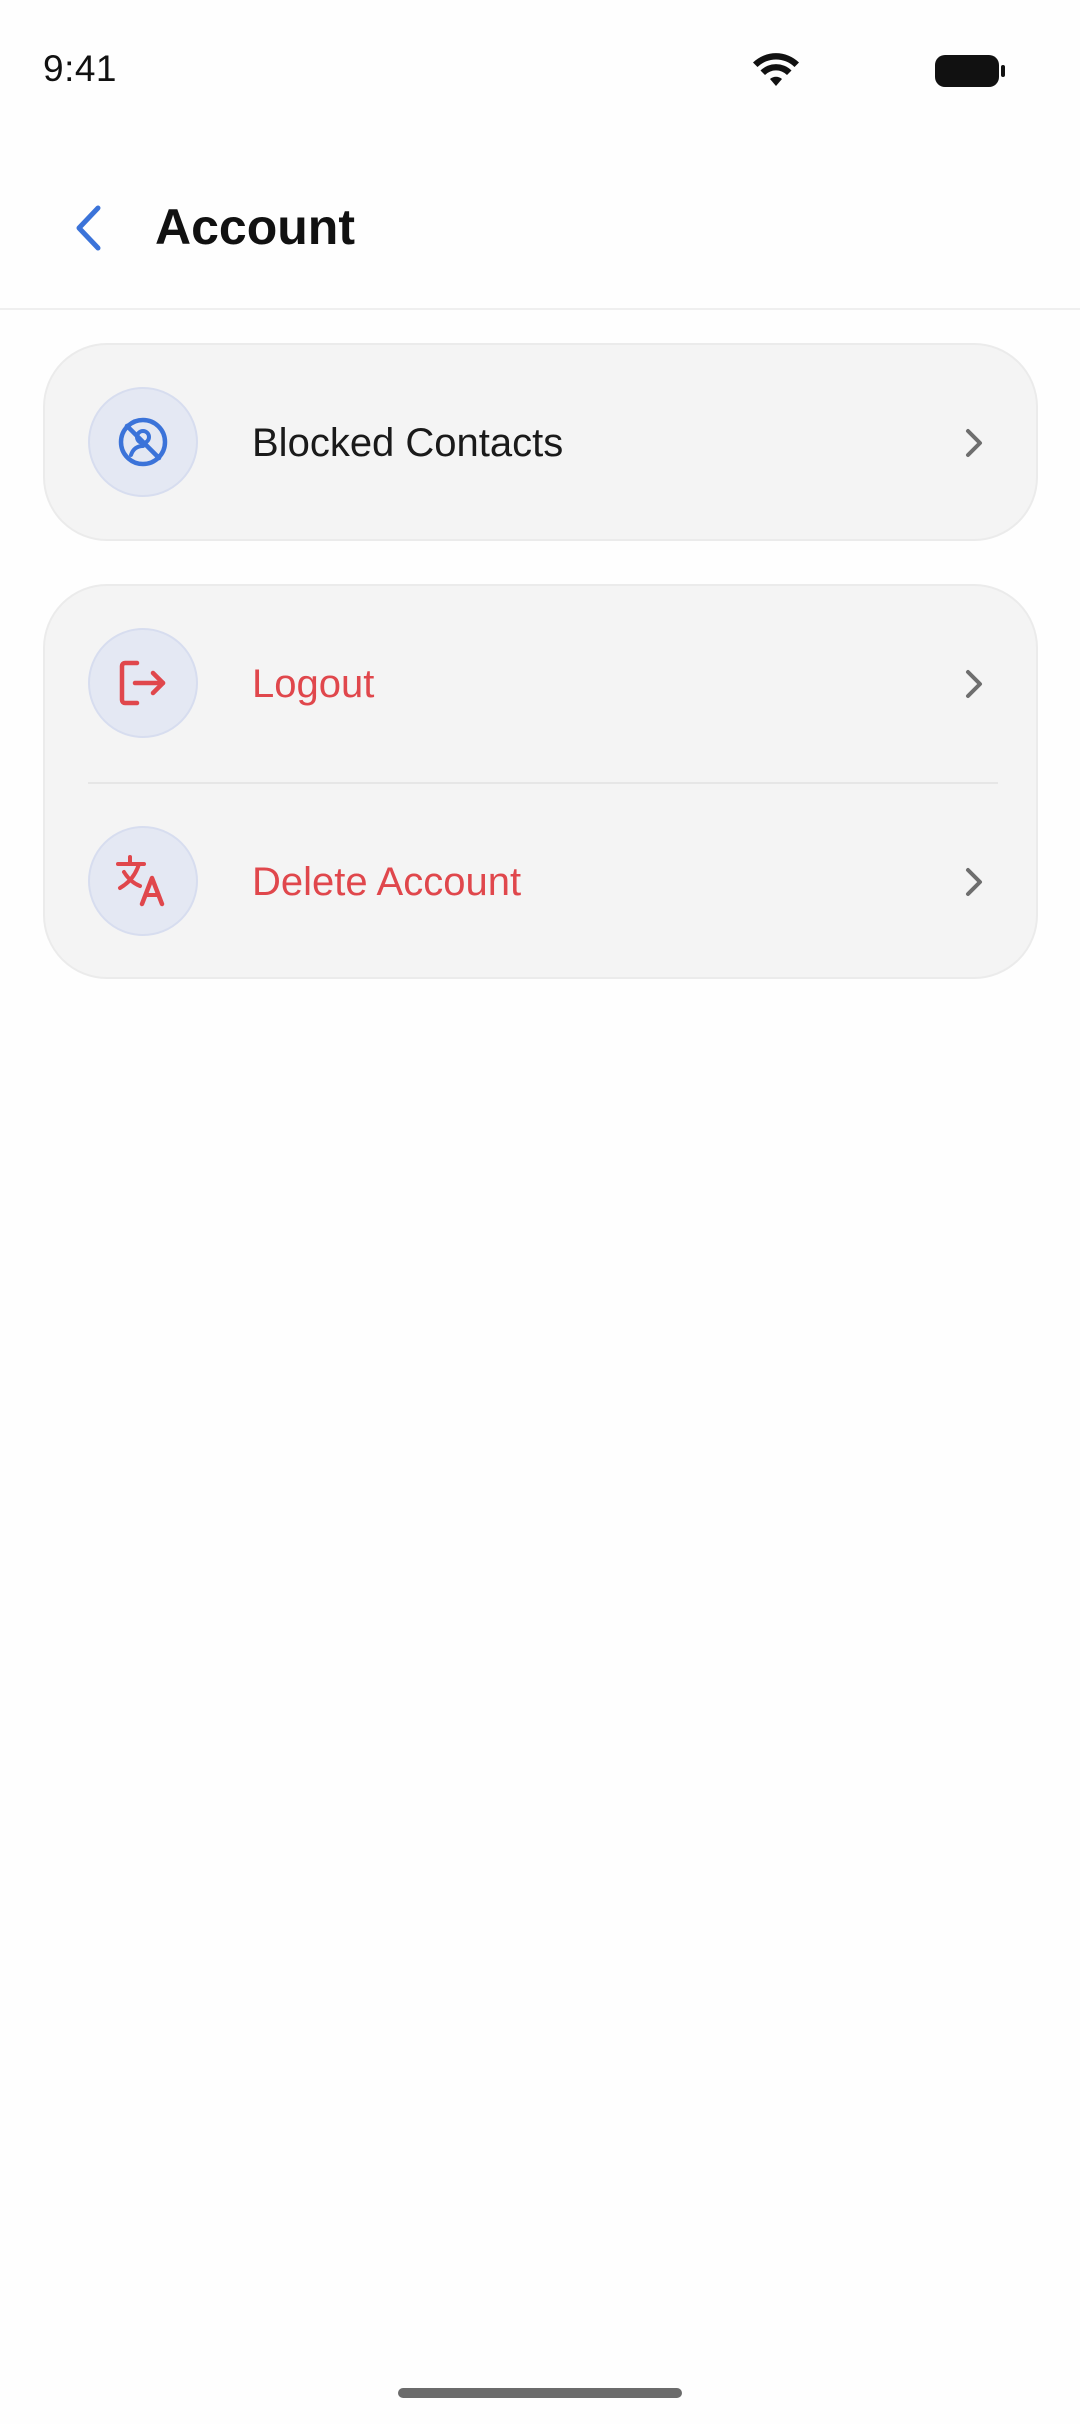  I want to click on logout-icon-circle, so click(143, 683).